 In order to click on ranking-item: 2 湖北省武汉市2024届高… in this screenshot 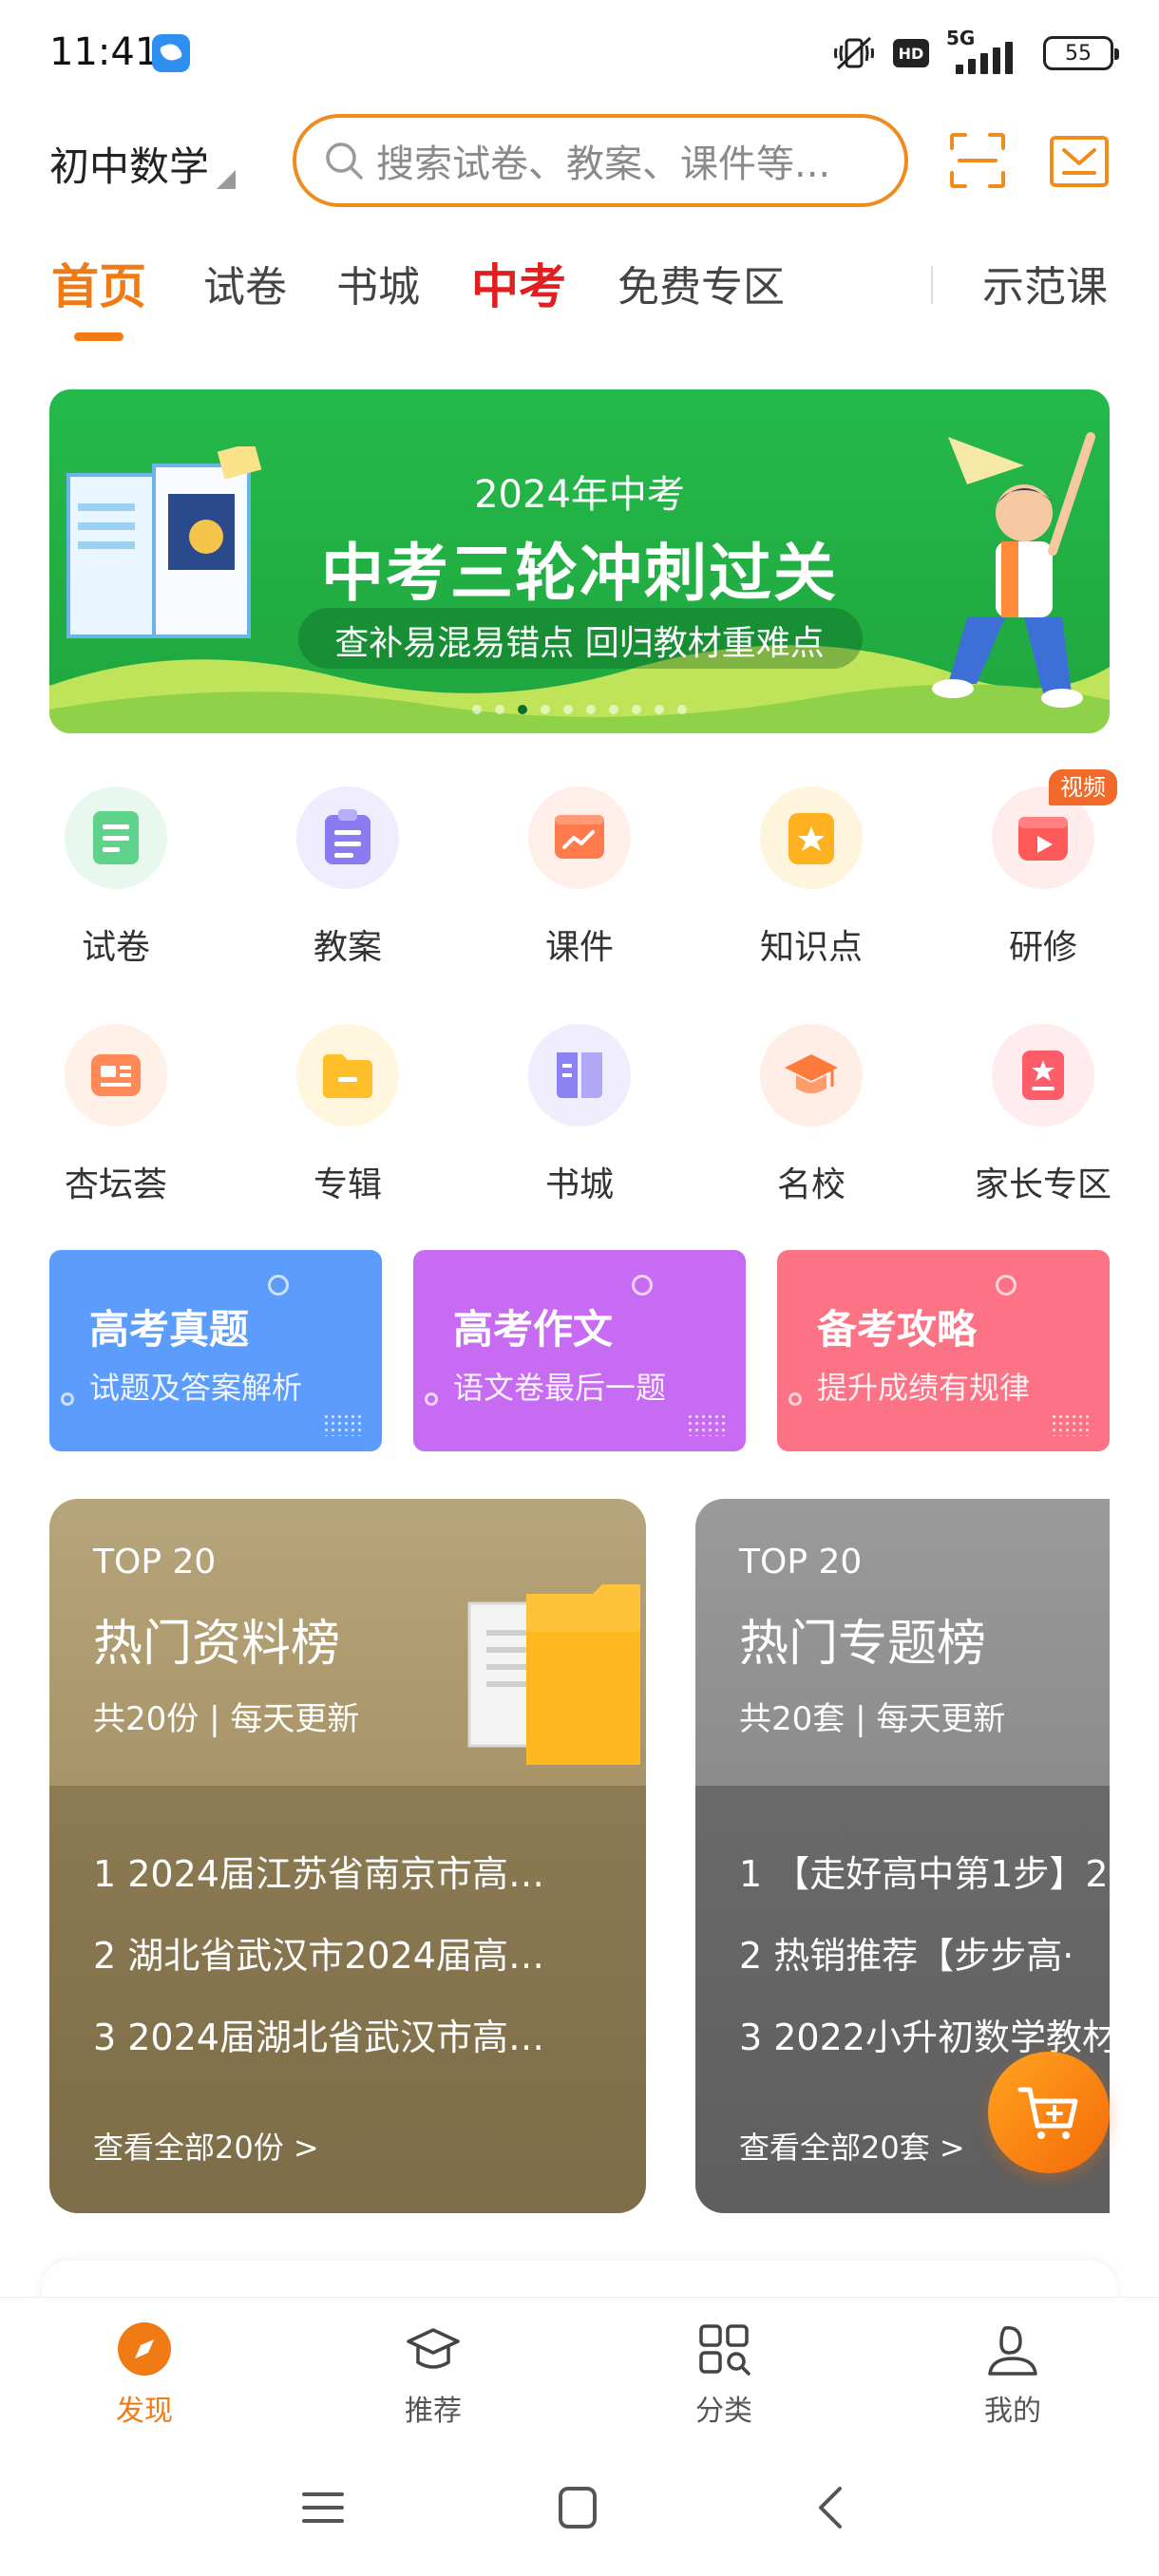, I will do `click(318, 1952)`.